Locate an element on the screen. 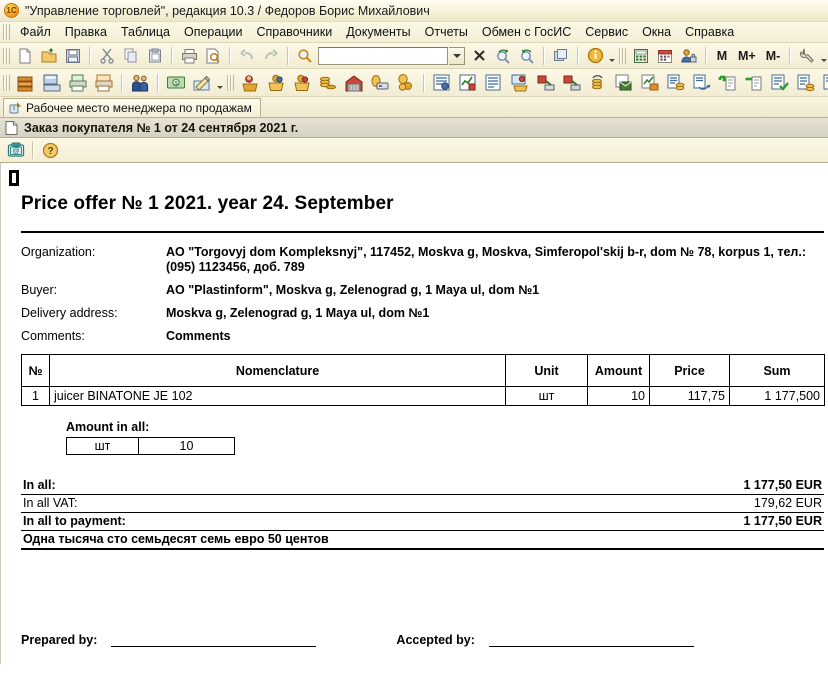  new-document-button is located at coordinates (25, 56).